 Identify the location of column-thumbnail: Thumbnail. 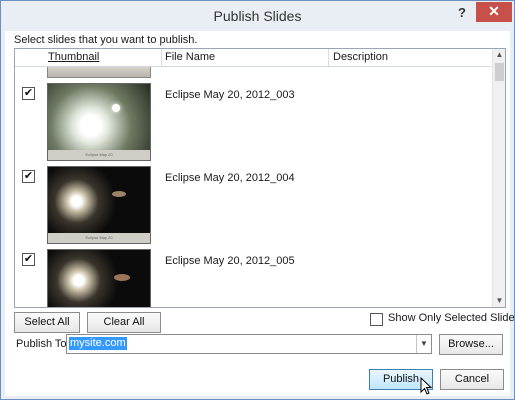
(73, 57).